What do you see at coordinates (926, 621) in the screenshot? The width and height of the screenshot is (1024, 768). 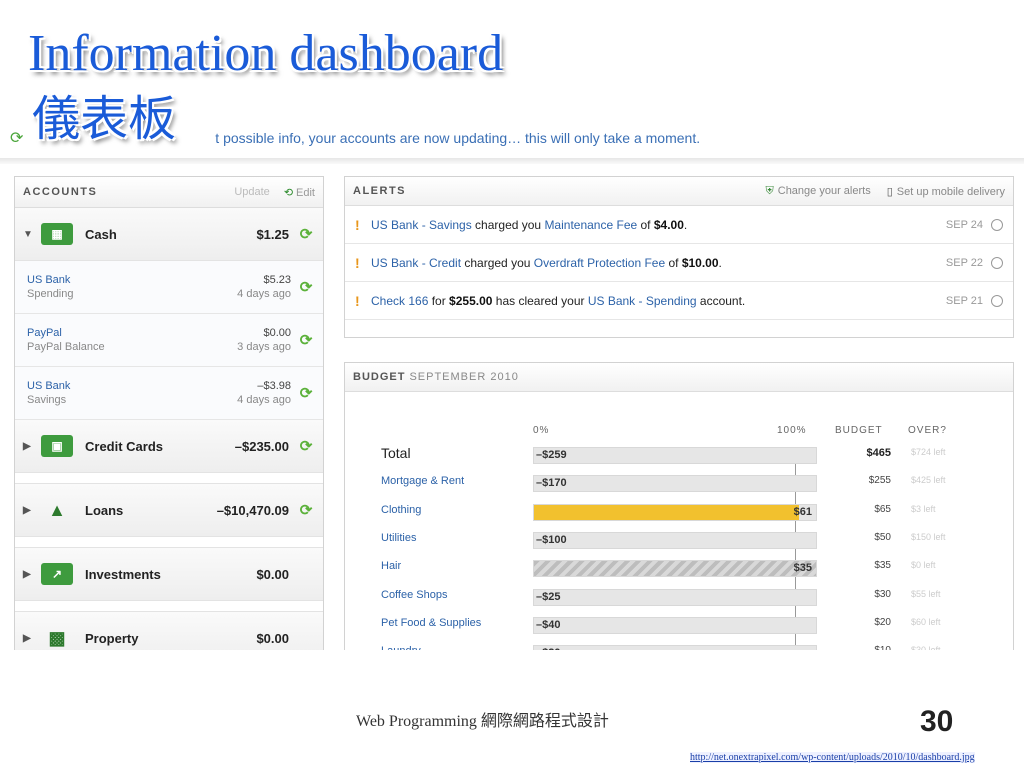 I see `budget-over: $60 left` at bounding box center [926, 621].